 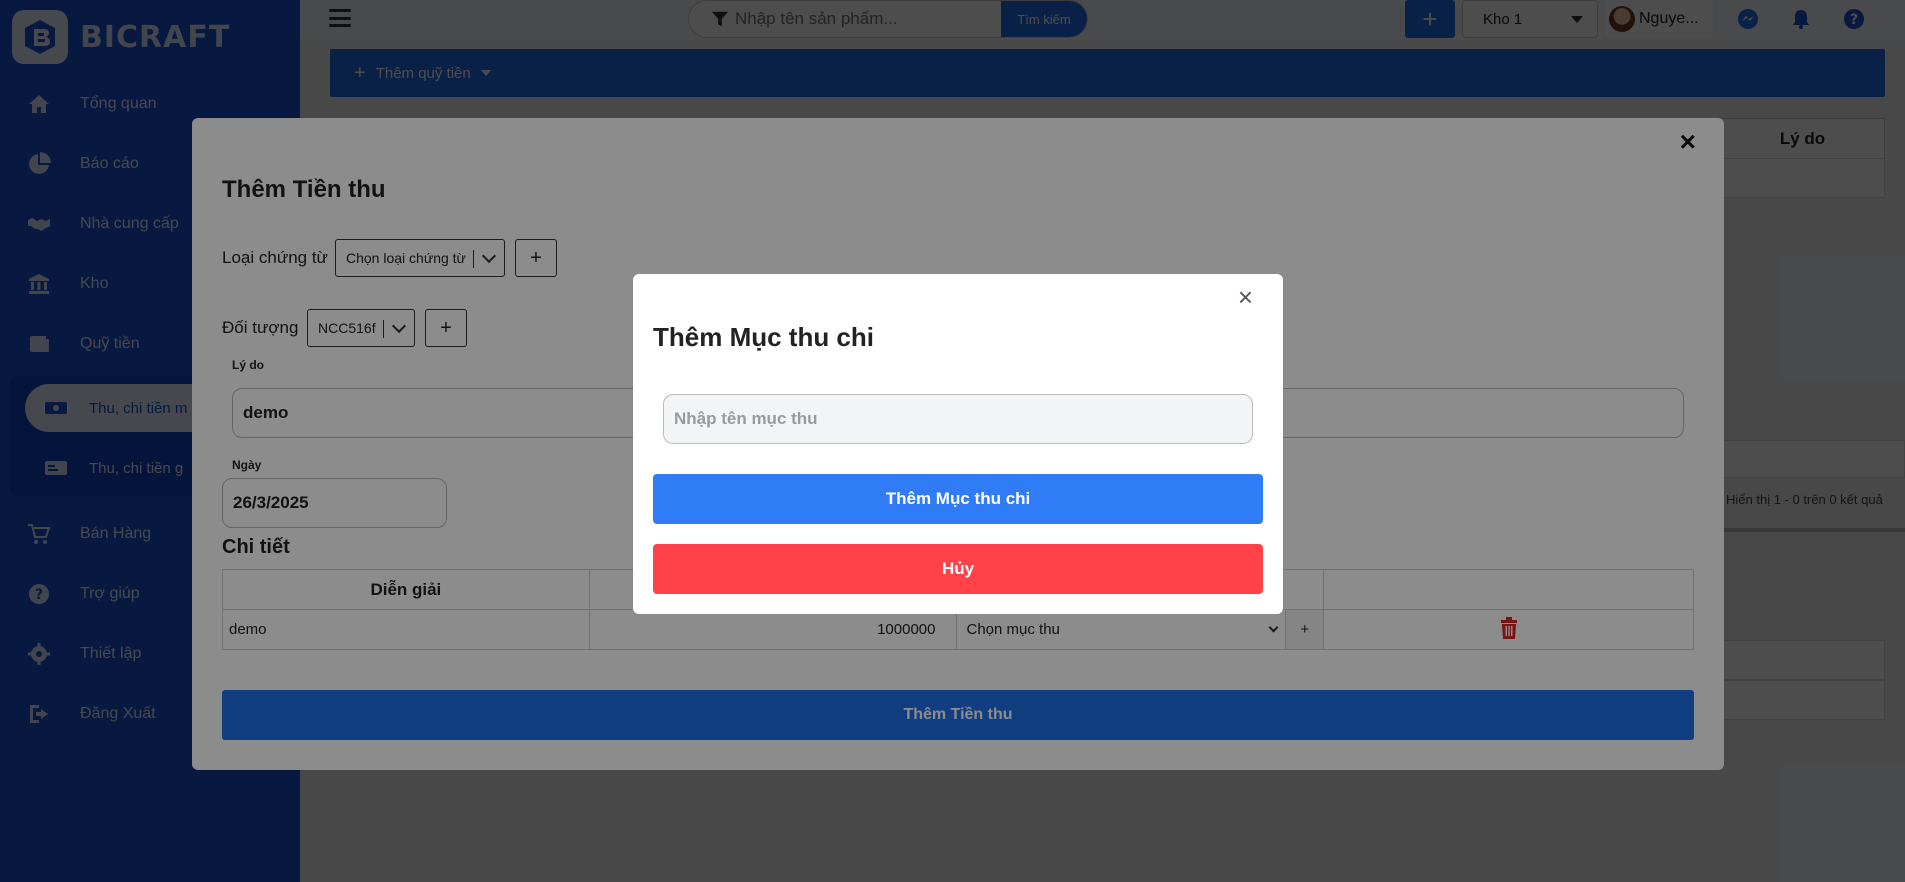 I want to click on add-category-modal: × Thêm Mục thu chi Thêm Mục thu chi Hủy, so click(x=958, y=444).